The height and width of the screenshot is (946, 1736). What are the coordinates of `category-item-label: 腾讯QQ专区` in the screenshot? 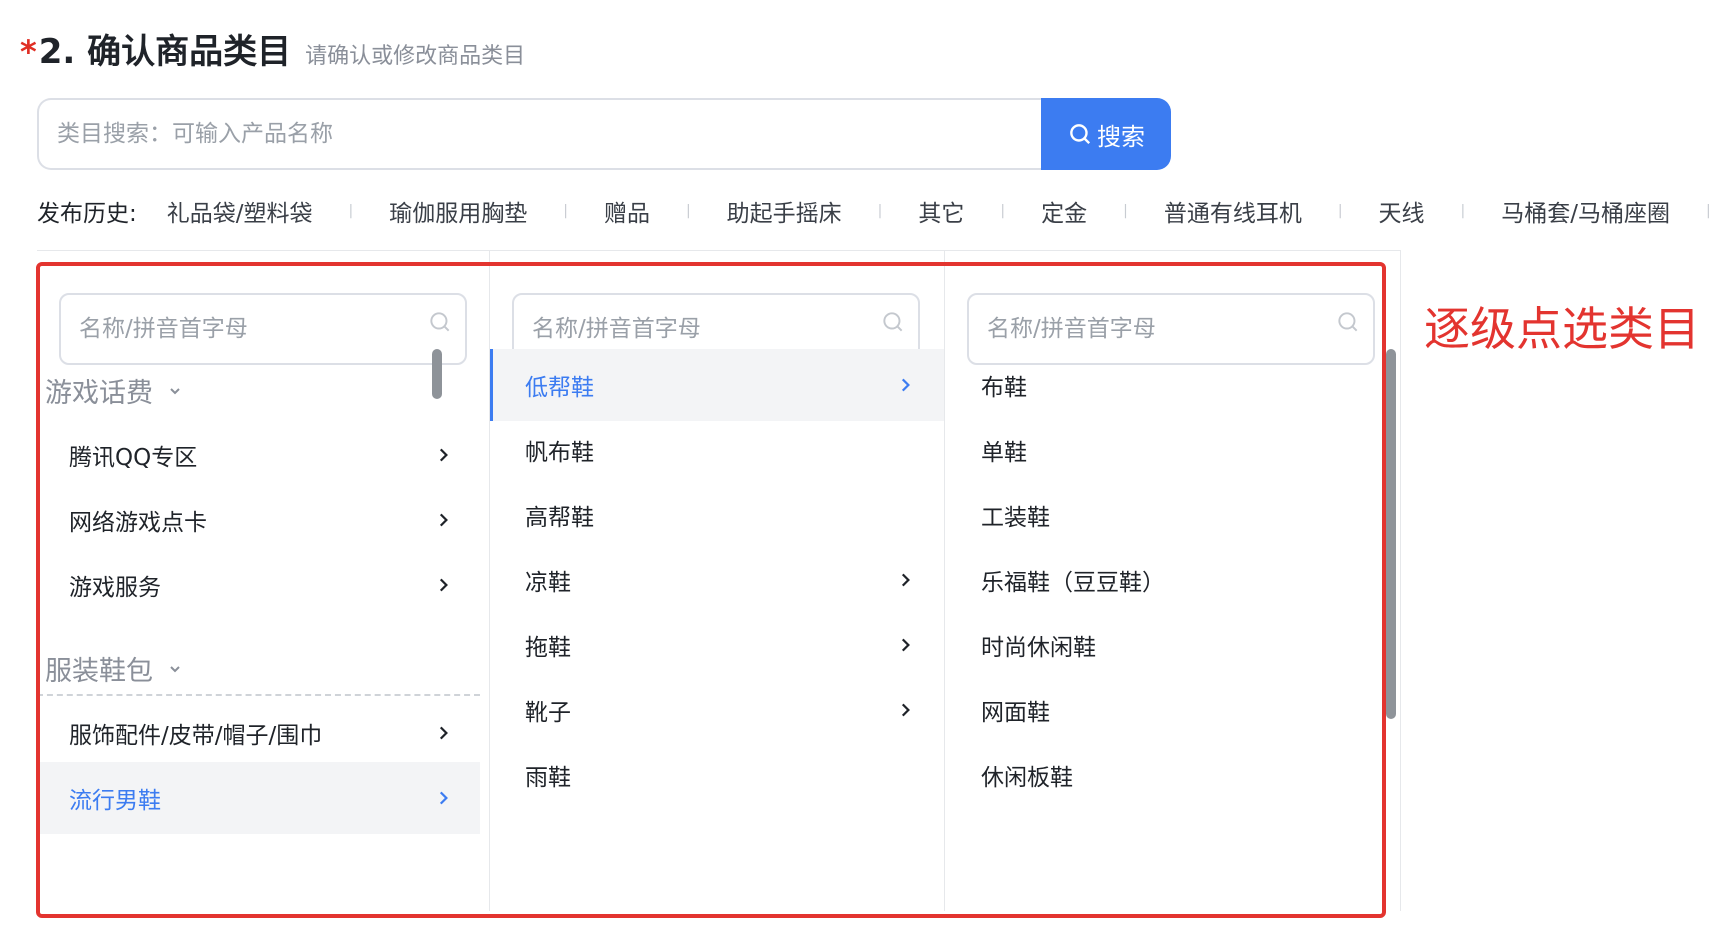 It's located at (133, 458).